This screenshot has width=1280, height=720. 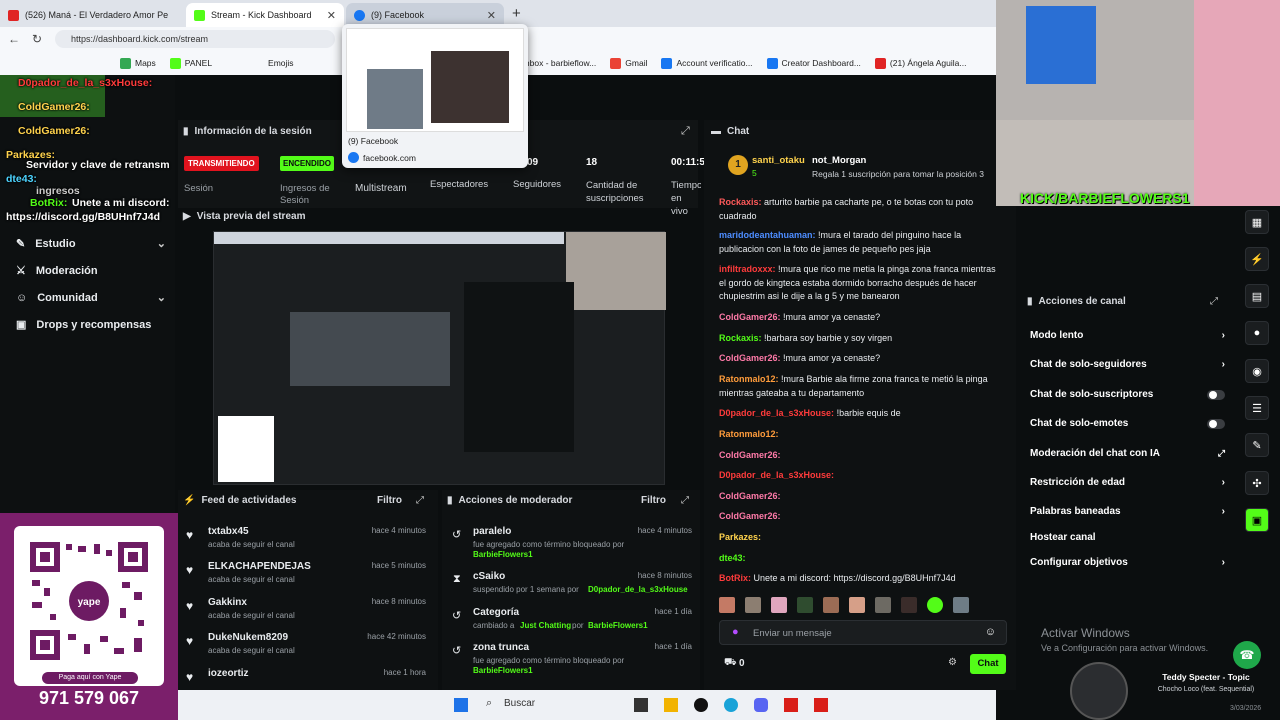 I want to click on mod-item-by: Just Chatting, so click(x=545, y=625).